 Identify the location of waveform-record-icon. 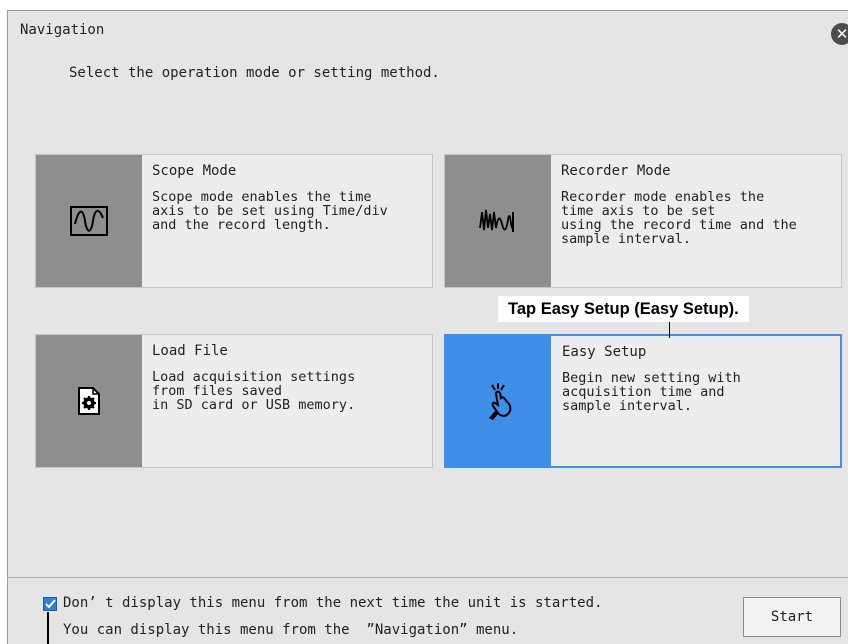
(496, 220).